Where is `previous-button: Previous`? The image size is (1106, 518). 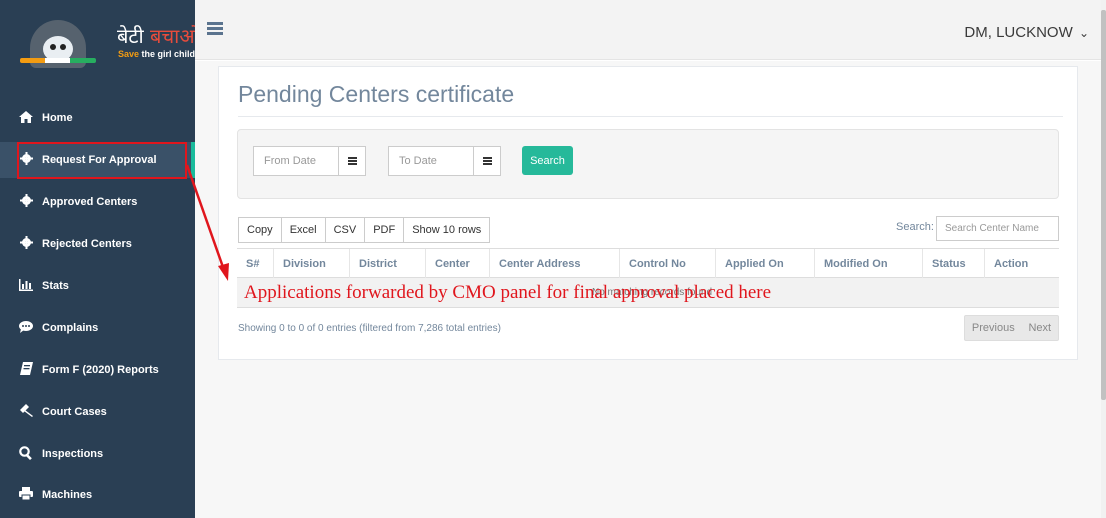
previous-button: Previous is located at coordinates (993, 328).